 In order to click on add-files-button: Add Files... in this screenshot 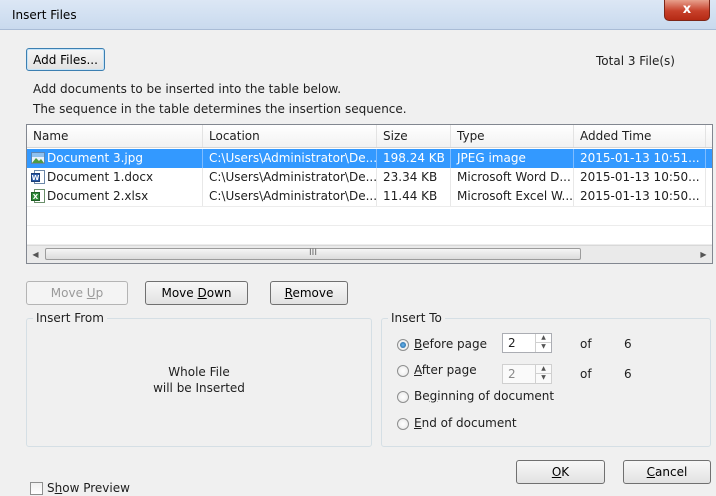, I will do `click(65, 59)`.